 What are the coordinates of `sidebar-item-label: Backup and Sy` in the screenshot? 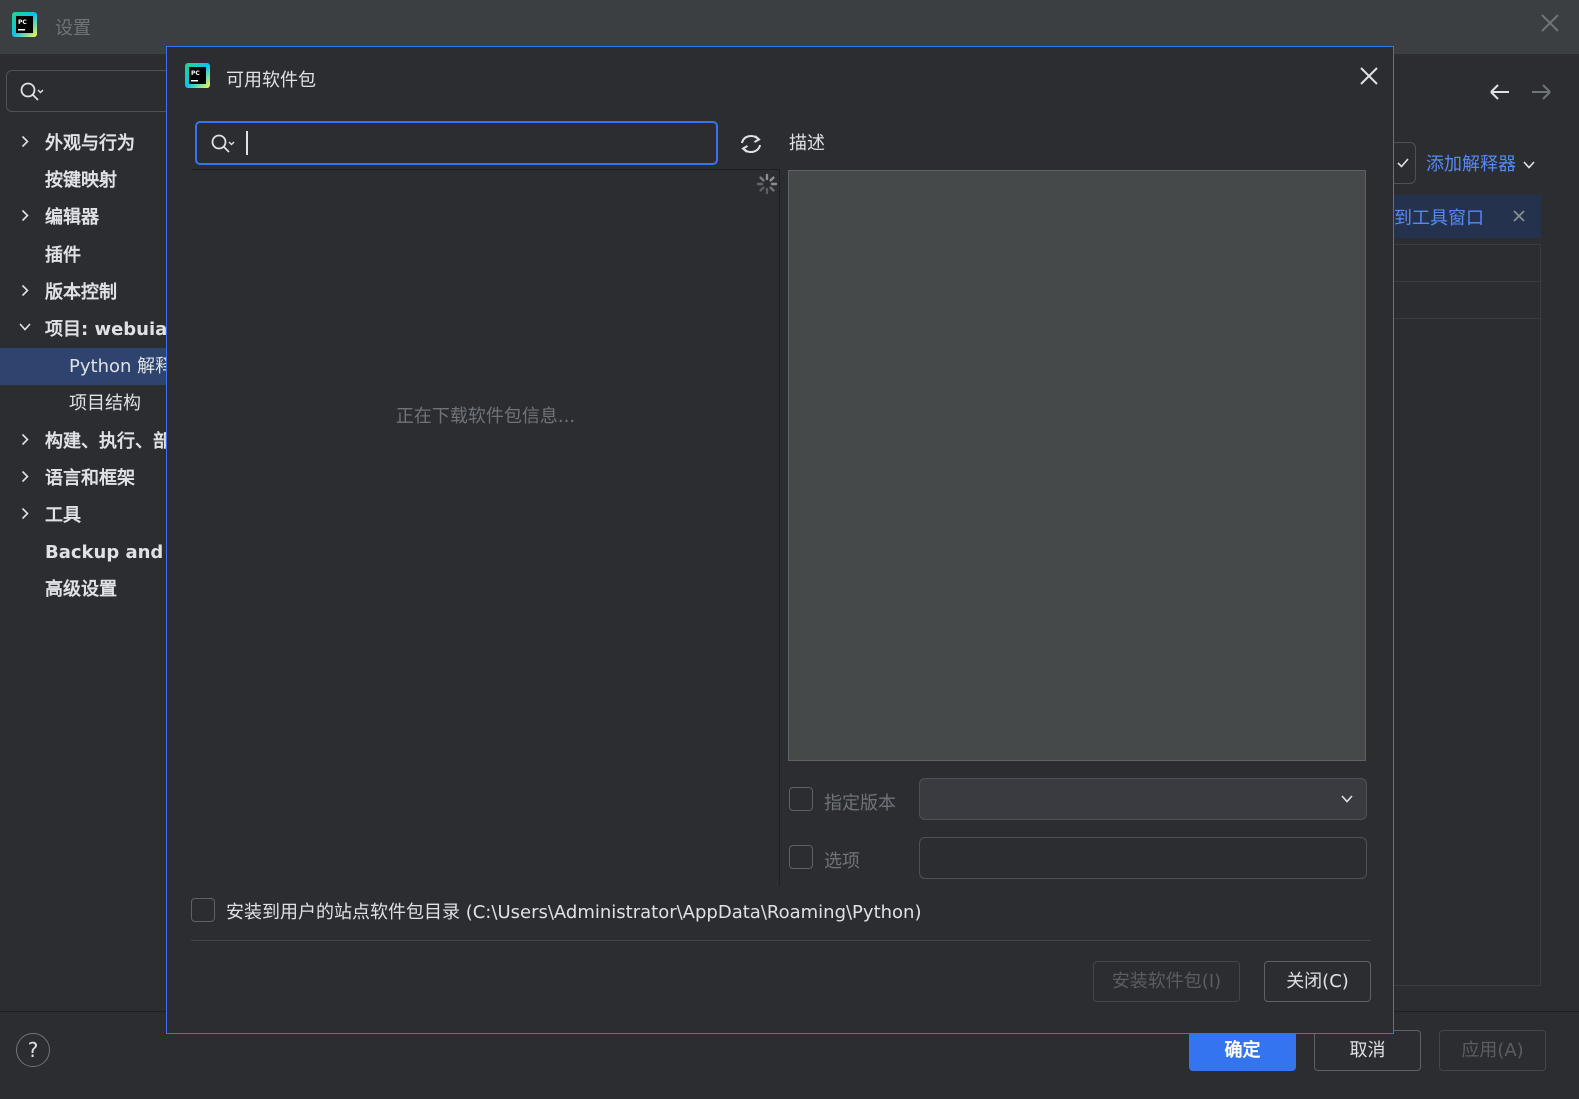 It's located at (107, 553).